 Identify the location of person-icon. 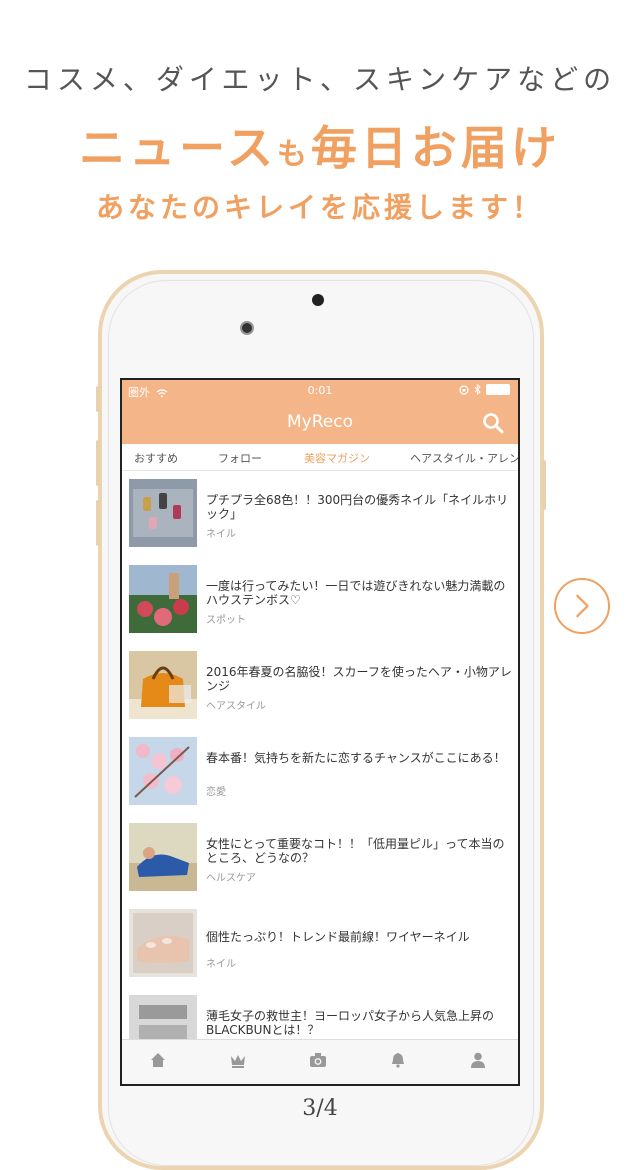
(478, 1060).